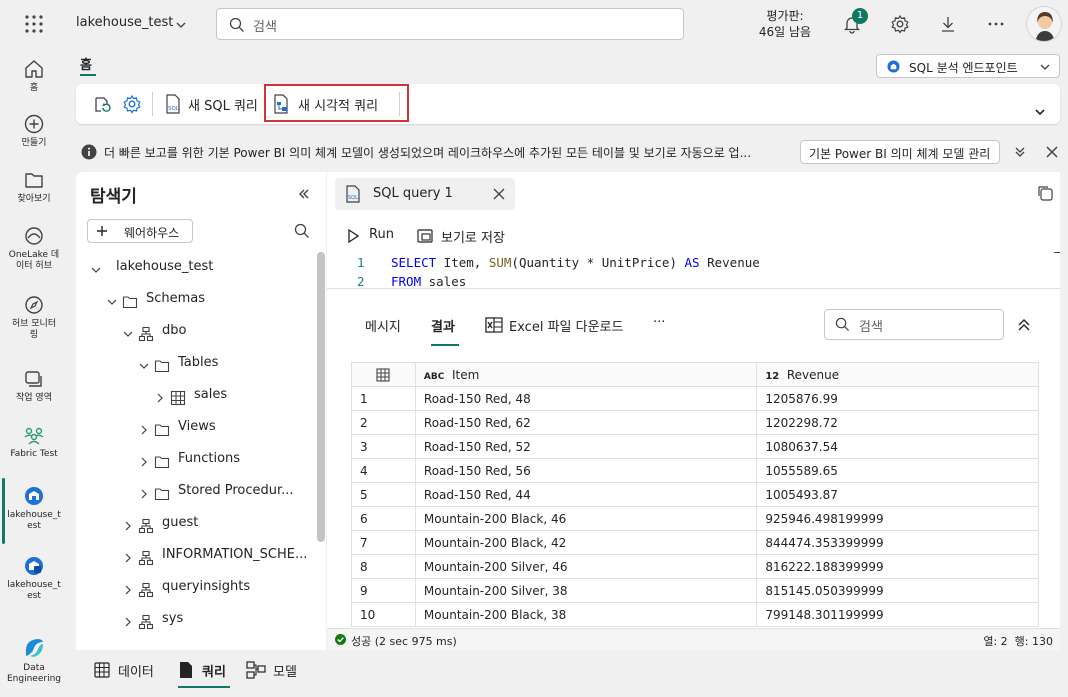 The image size is (1068, 697). What do you see at coordinates (383, 566) in the screenshot?
I see `row-number-cell: 8` at bounding box center [383, 566].